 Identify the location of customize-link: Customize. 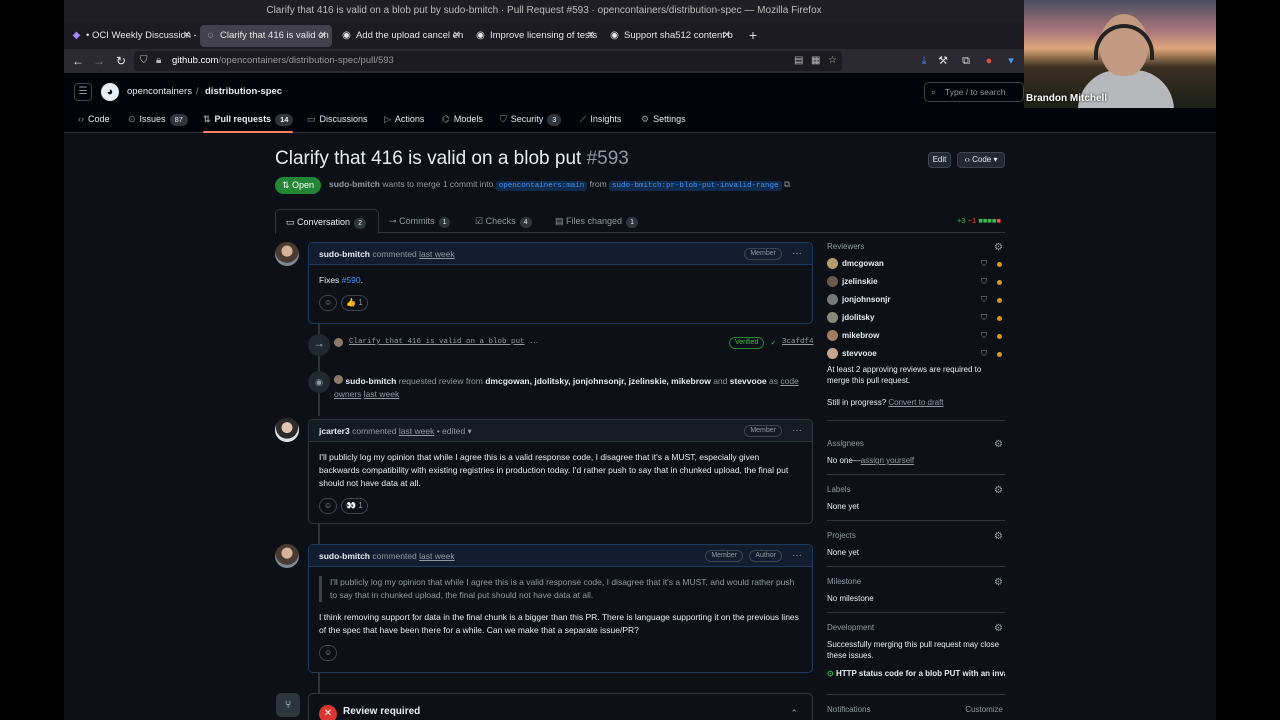
(984, 709).